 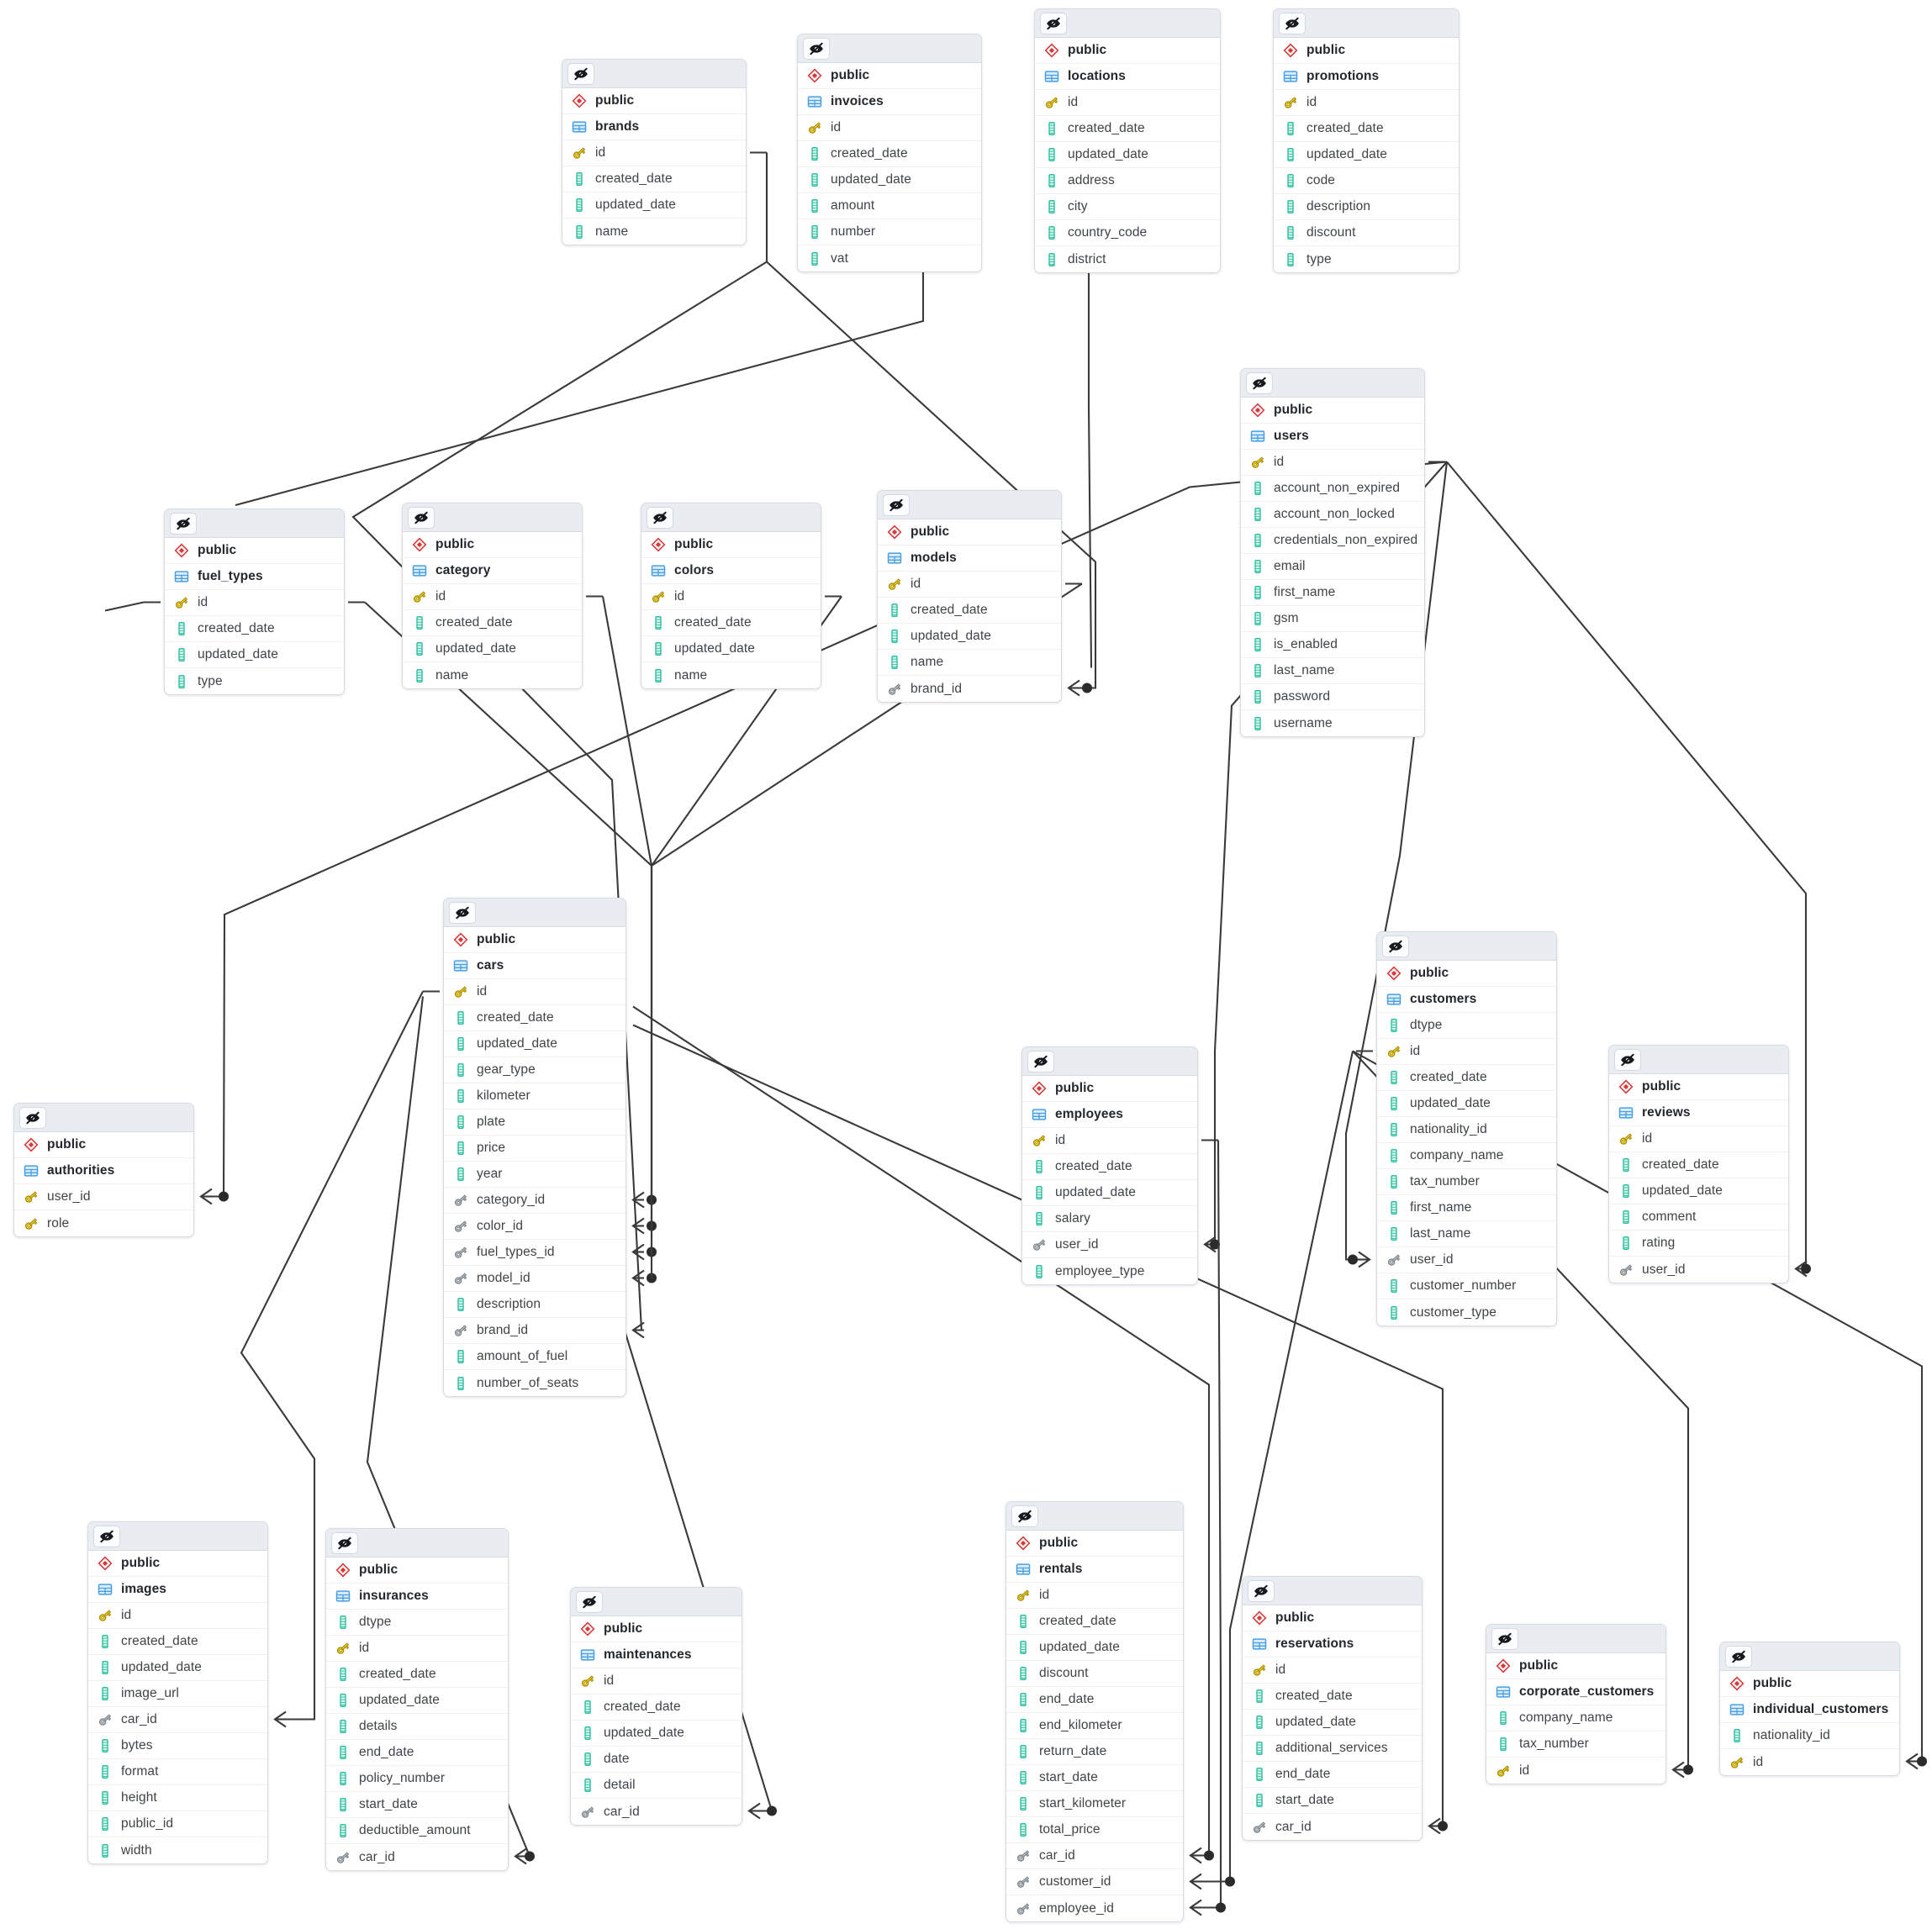 What do you see at coordinates (492, 545) in the screenshot?
I see `schema-row-category: public` at bounding box center [492, 545].